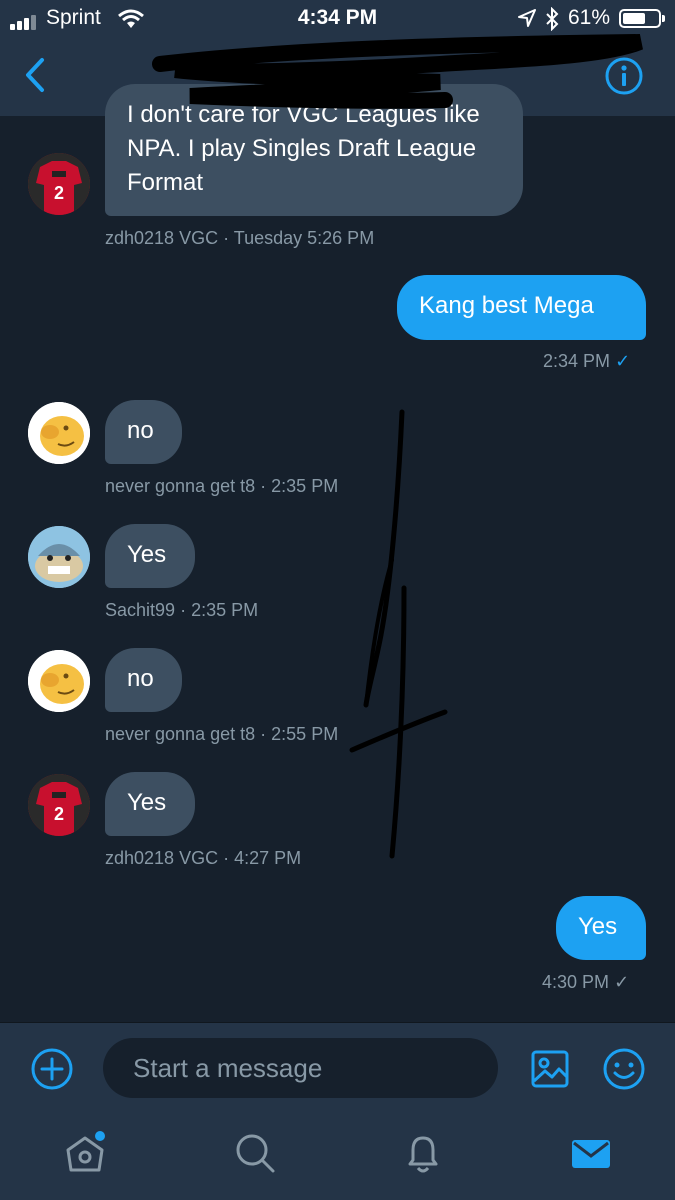 The height and width of the screenshot is (1200, 675). I want to click on info-icon, so click(624, 76).